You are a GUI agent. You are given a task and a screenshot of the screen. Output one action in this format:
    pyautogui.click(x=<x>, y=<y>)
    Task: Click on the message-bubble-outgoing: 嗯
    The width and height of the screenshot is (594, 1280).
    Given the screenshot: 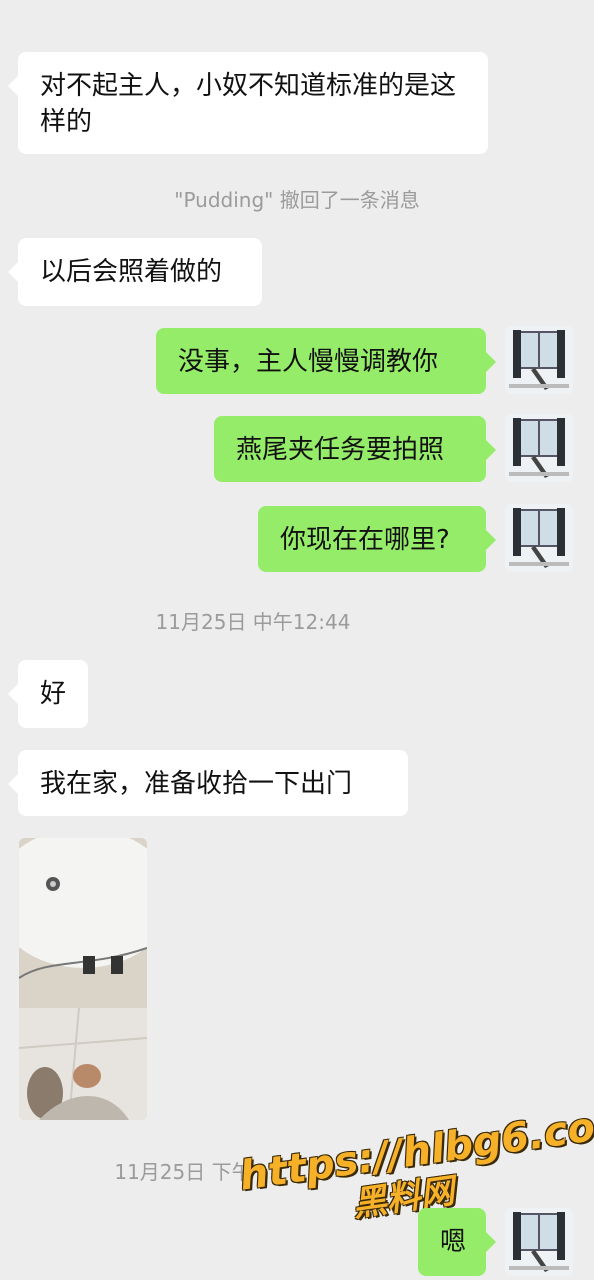 What is the action you would take?
    pyautogui.click(x=457, y=1242)
    